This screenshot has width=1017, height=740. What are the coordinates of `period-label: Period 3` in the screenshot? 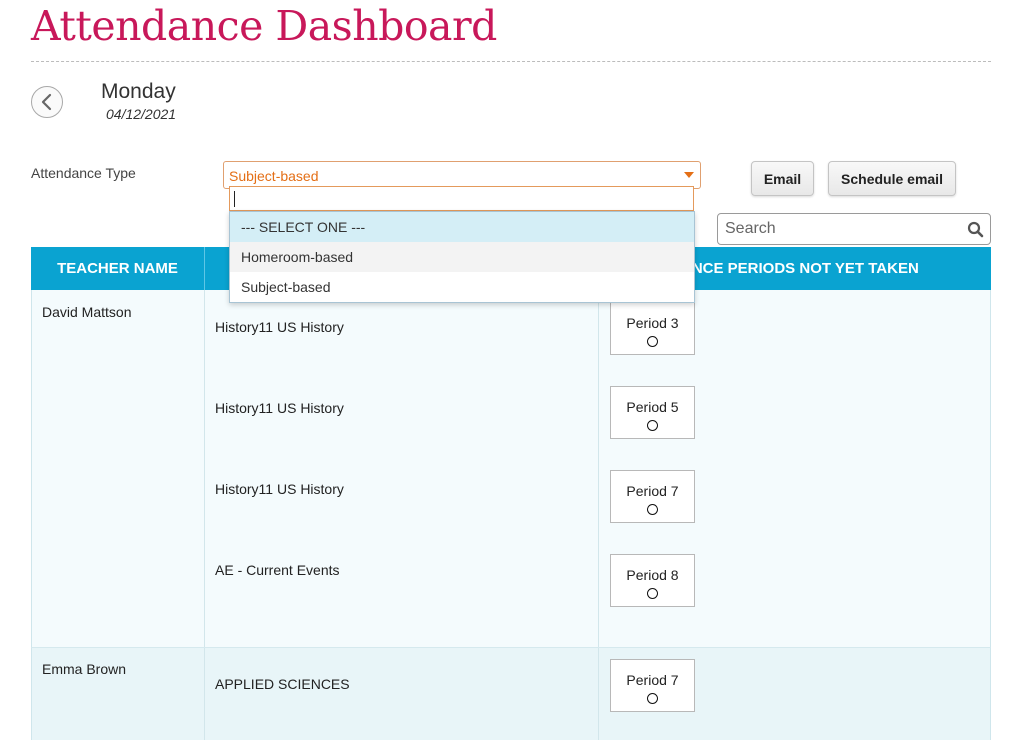 It's located at (652, 323).